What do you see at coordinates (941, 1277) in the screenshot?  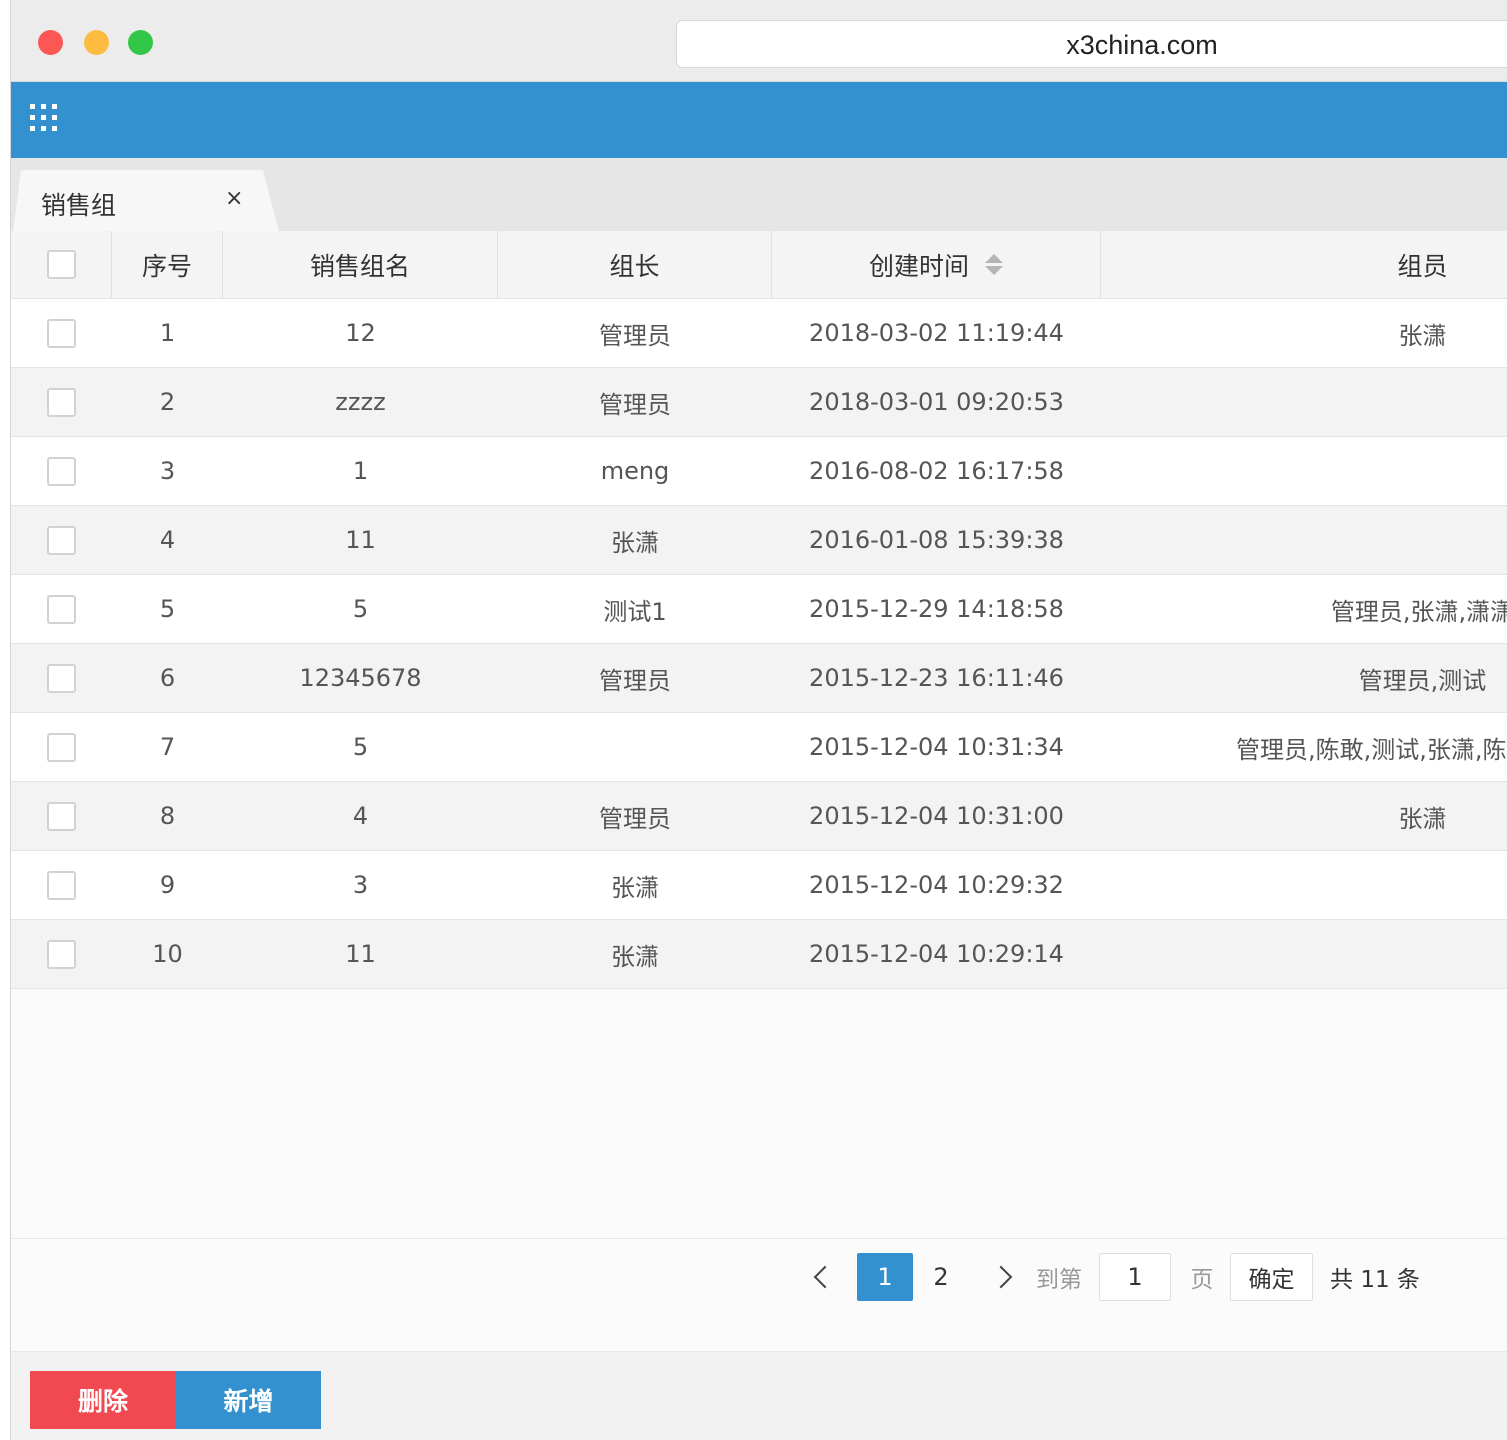 I see `page-button-2: 2` at bounding box center [941, 1277].